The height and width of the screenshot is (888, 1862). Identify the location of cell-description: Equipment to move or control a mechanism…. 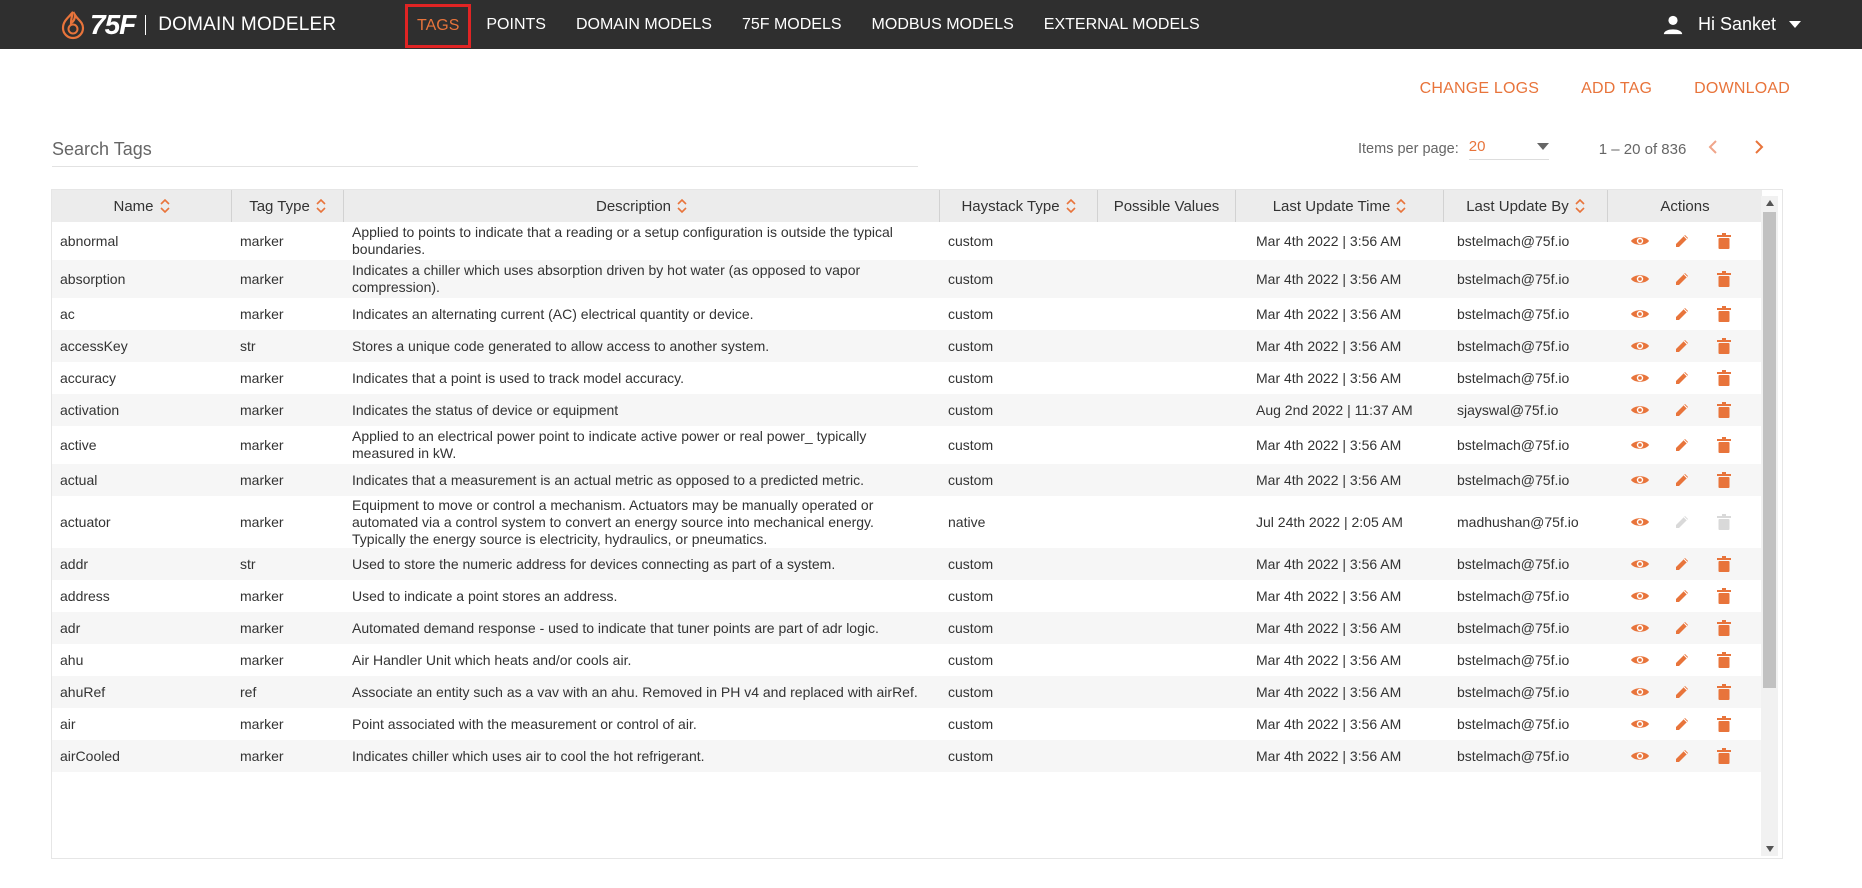
(613, 521).